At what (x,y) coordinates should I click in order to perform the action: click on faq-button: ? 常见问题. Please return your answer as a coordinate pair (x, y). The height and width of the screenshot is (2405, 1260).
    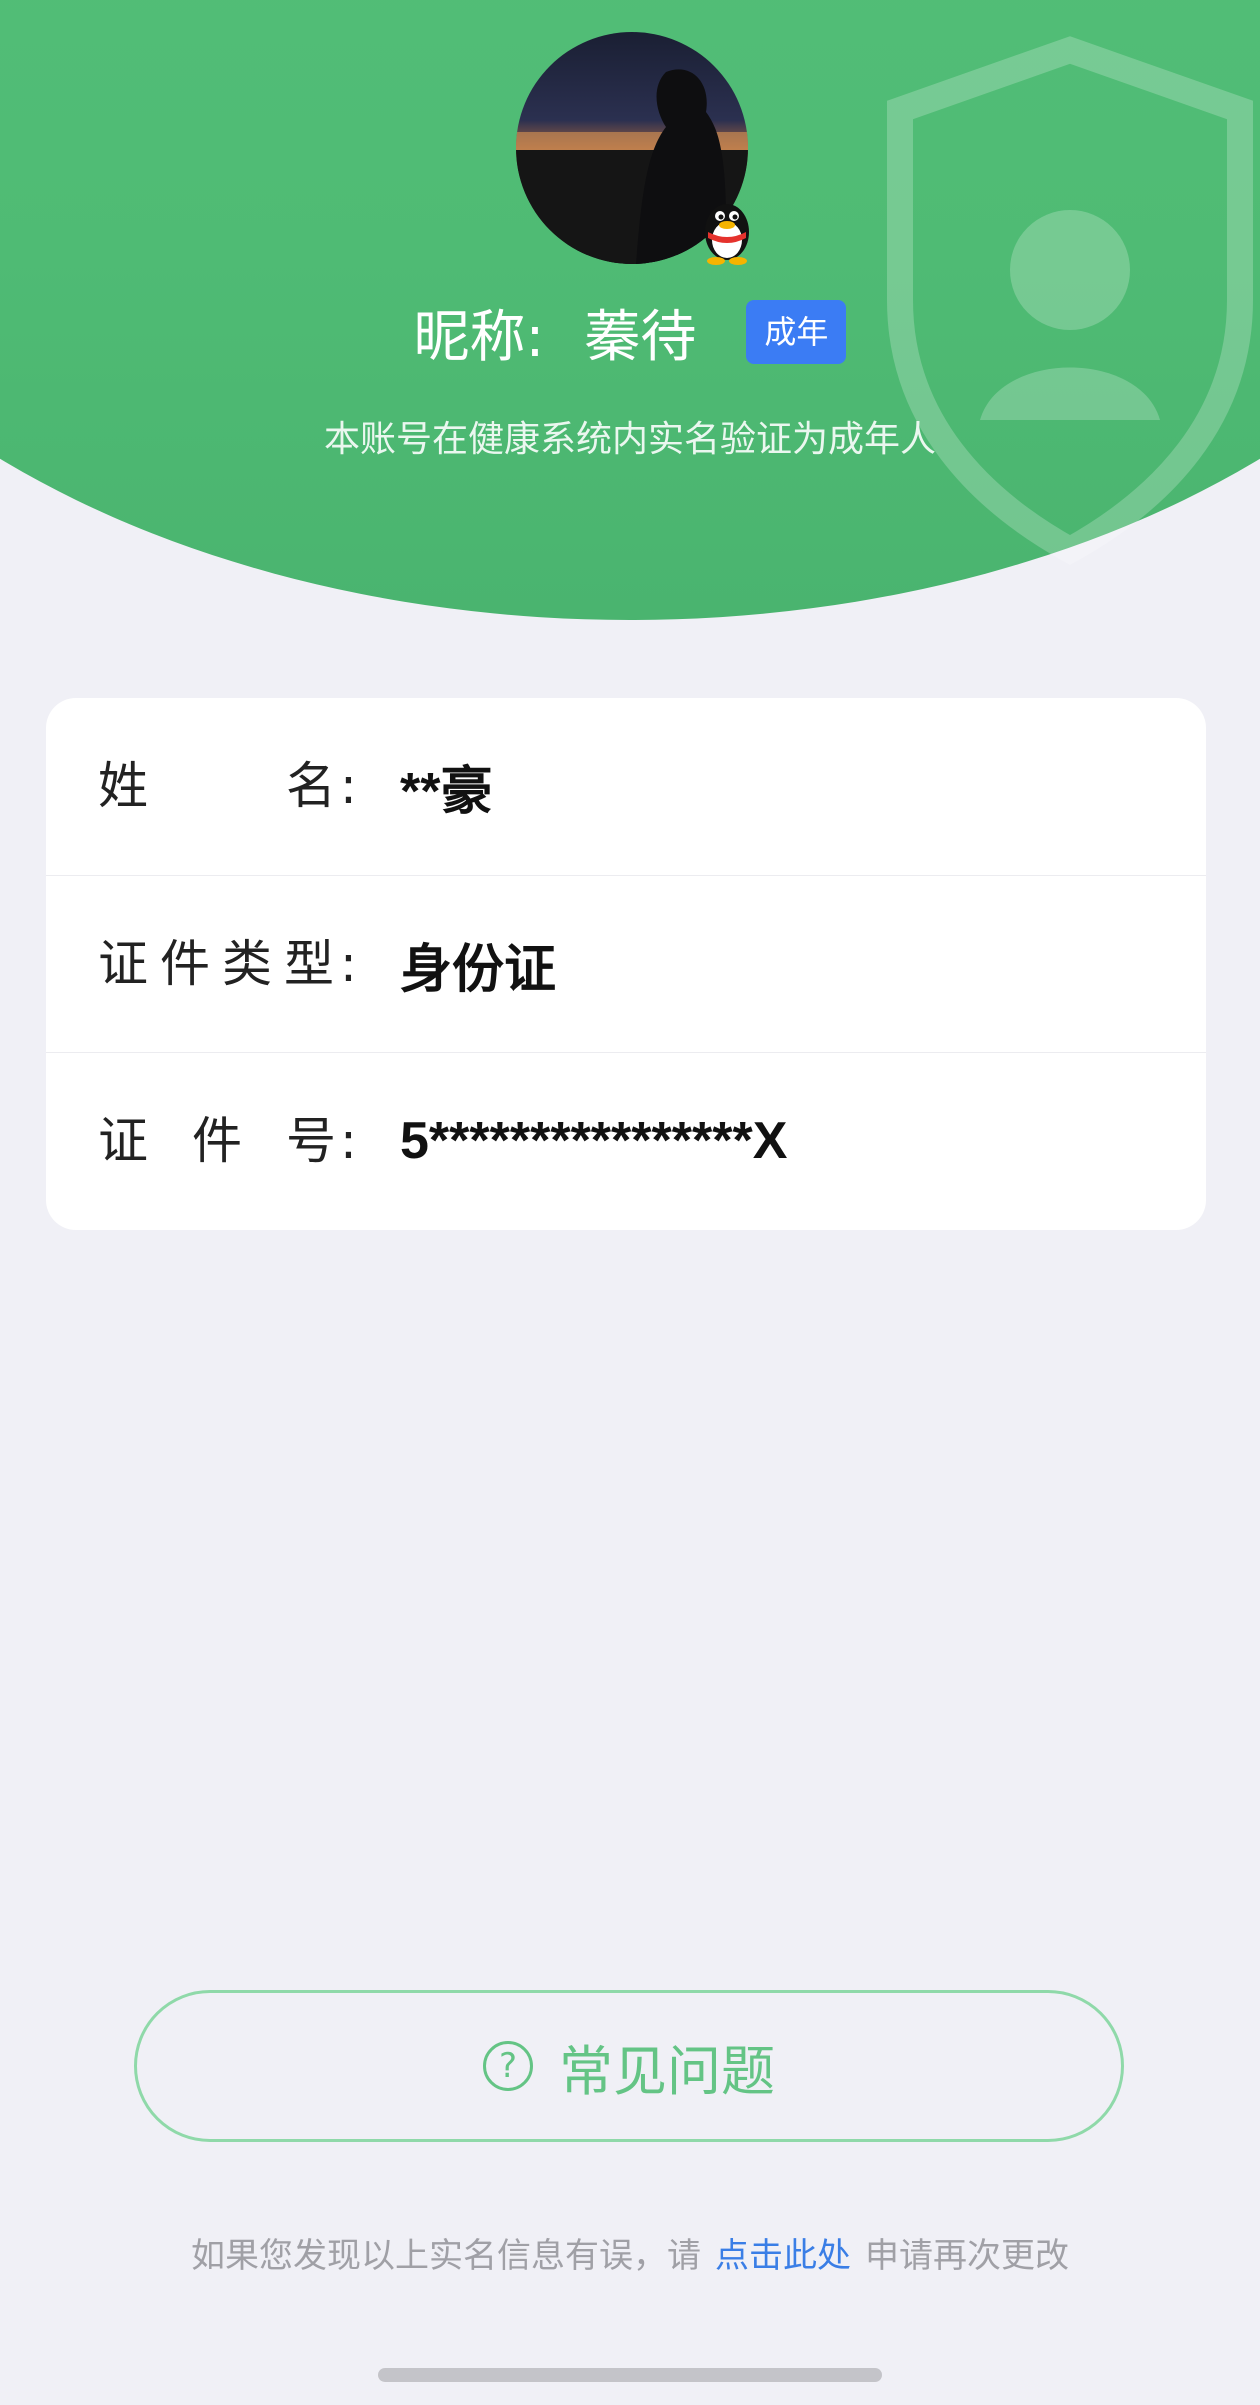
    Looking at the image, I should click on (629, 2066).